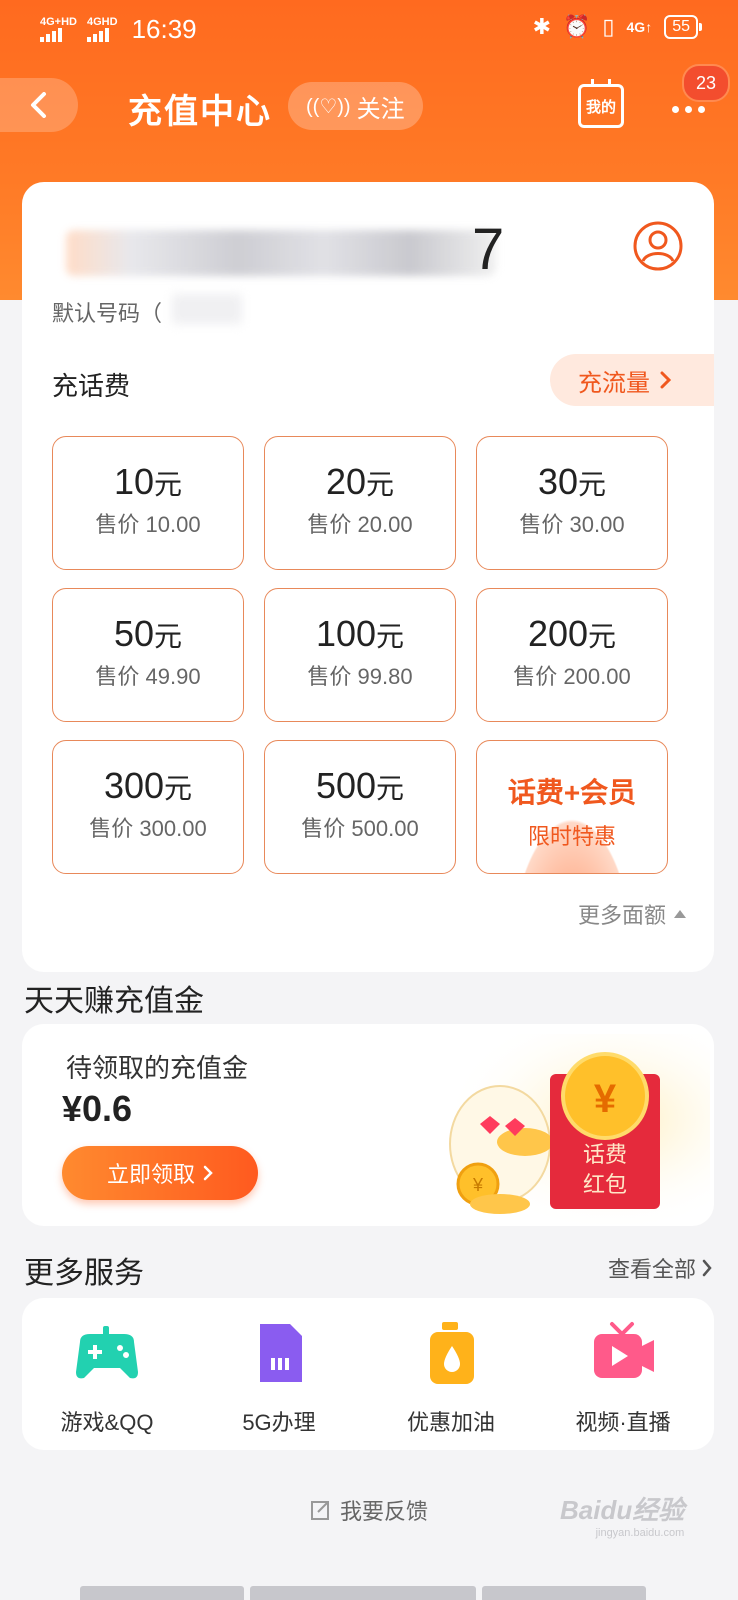 This screenshot has width=738, height=1600. What do you see at coordinates (102, 29) in the screenshot?
I see `signal-icon: 4GHD` at bounding box center [102, 29].